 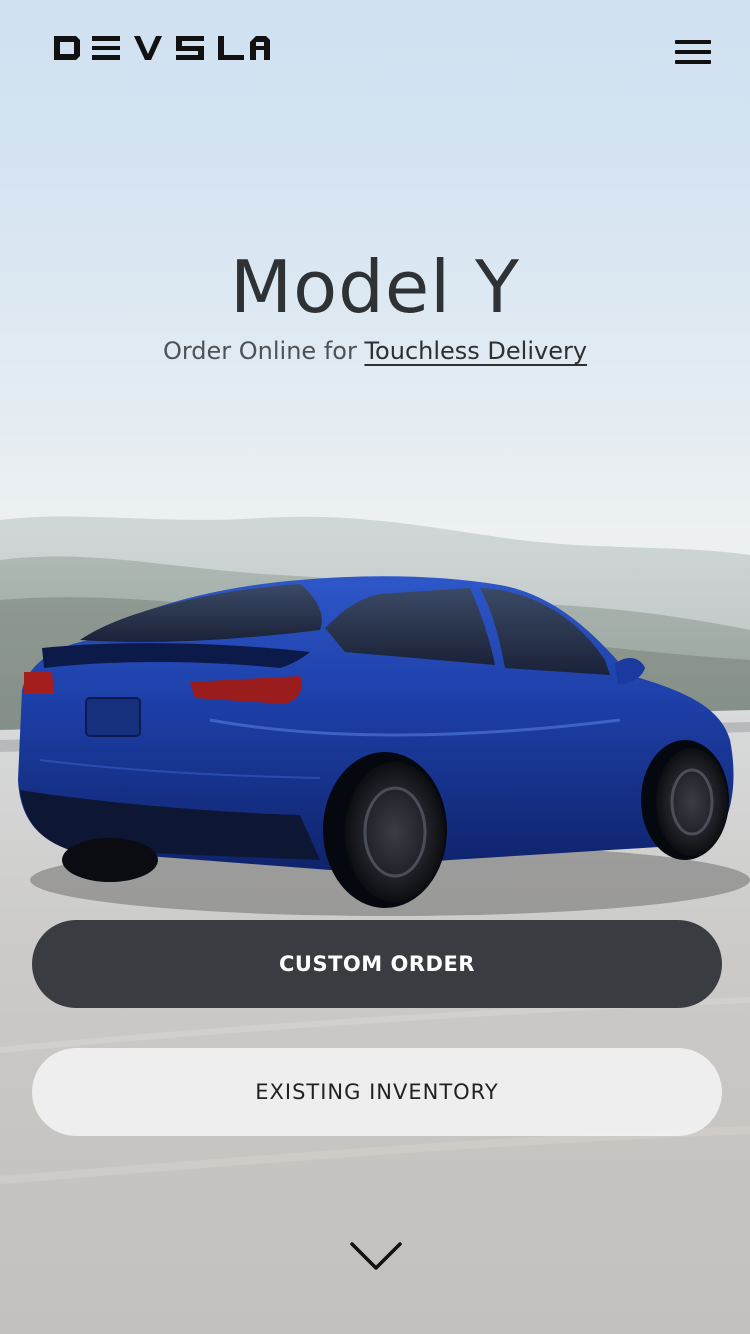 What do you see at coordinates (161, 48) in the screenshot?
I see `devsla-logo` at bounding box center [161, 48].